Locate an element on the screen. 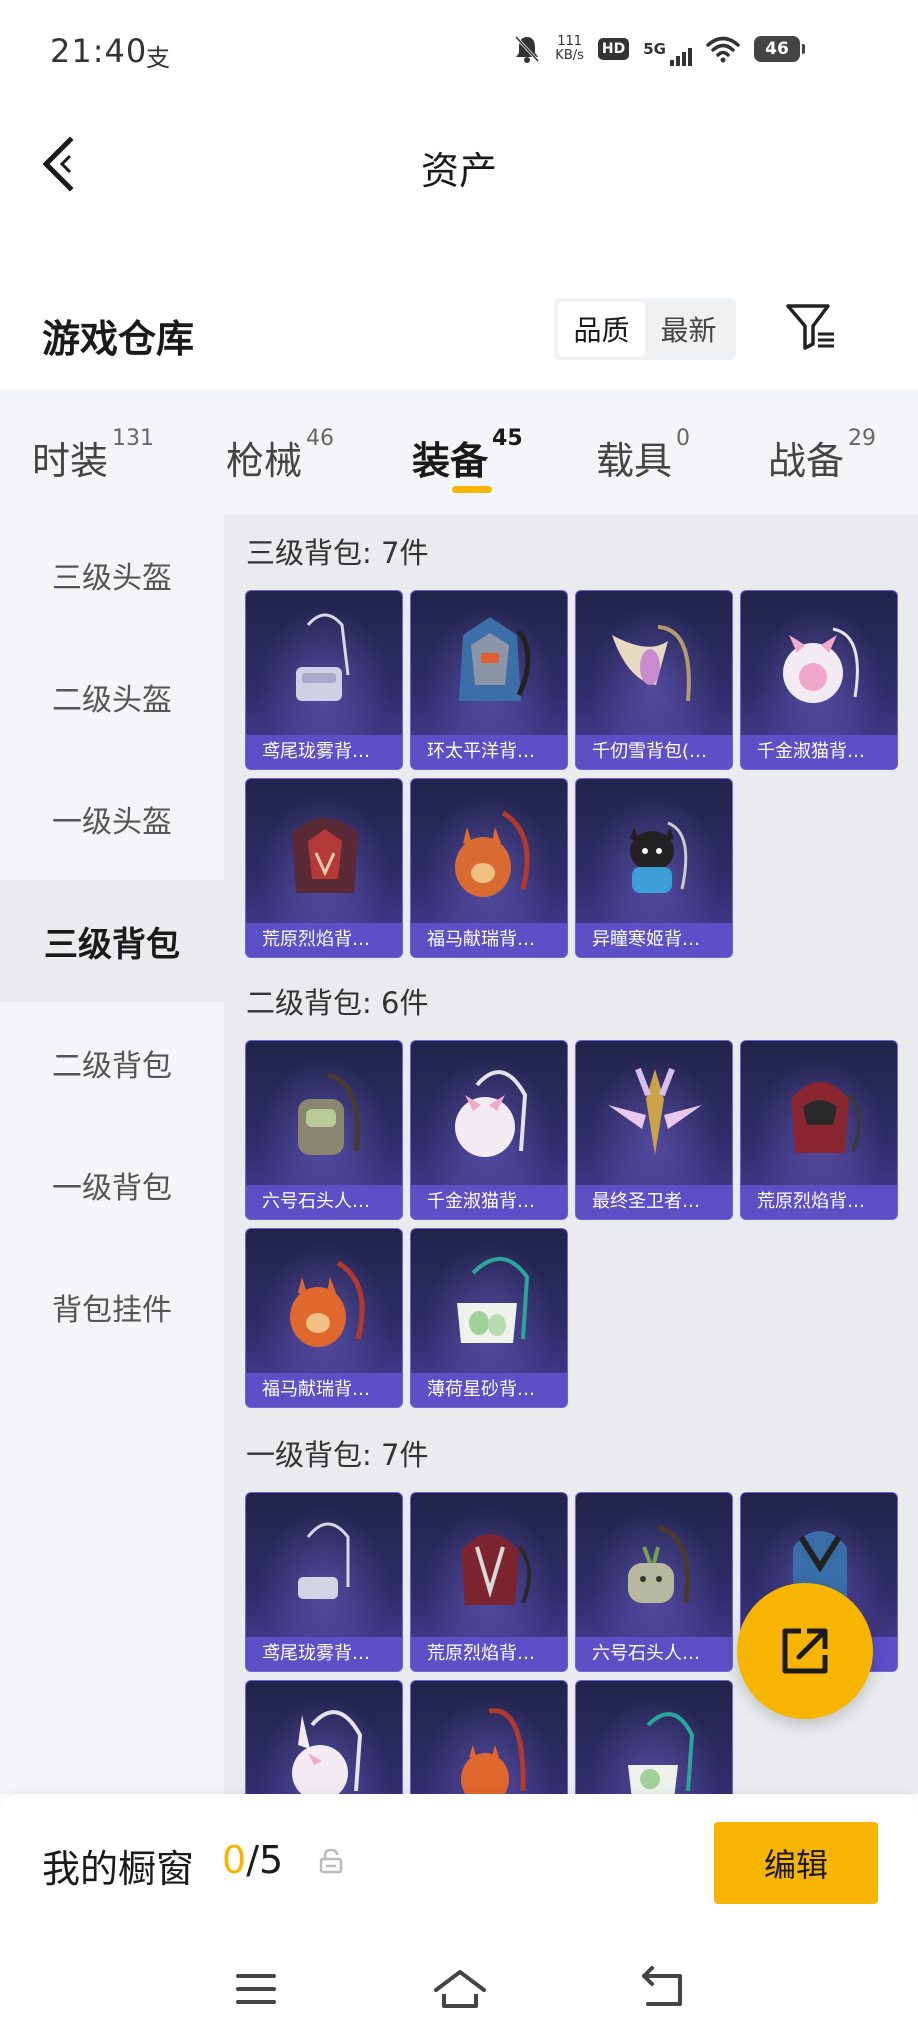  tab-vehicles: 载具0 is located at coordinates (643, 455).